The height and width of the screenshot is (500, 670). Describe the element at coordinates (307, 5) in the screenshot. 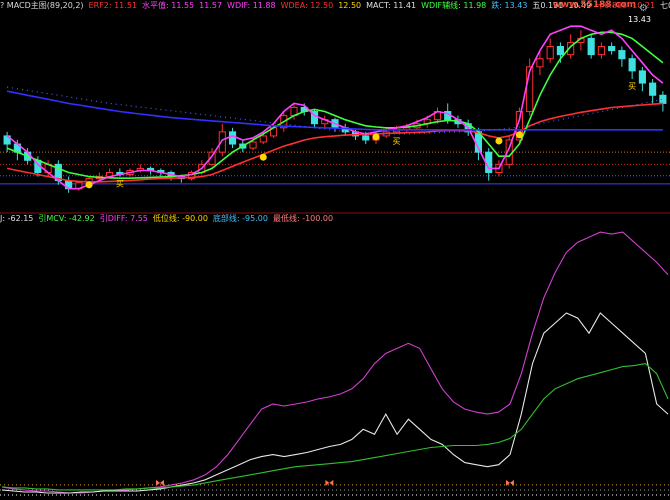

I see `legend-item: WDEA: 12.50` at that location.